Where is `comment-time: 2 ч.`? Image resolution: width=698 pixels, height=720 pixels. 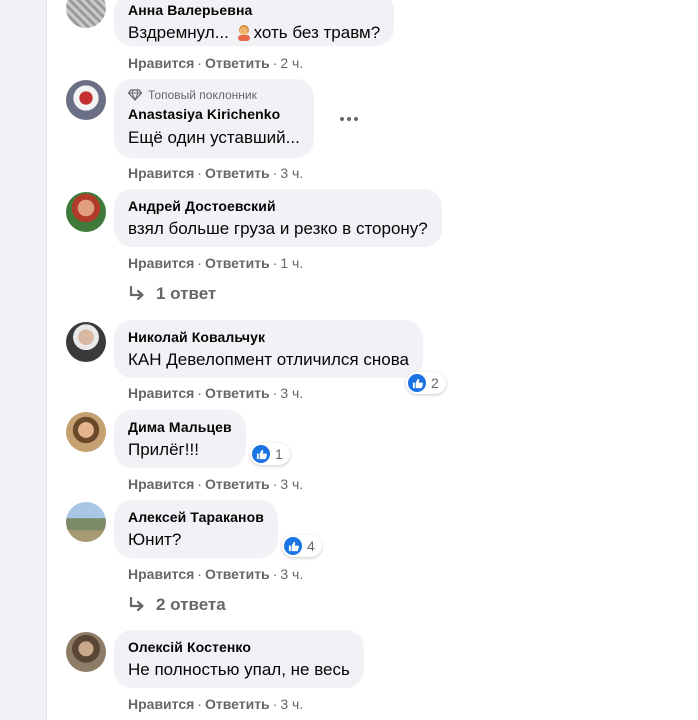
comment-time: 2 ч. is located at coordinates (291, 63).